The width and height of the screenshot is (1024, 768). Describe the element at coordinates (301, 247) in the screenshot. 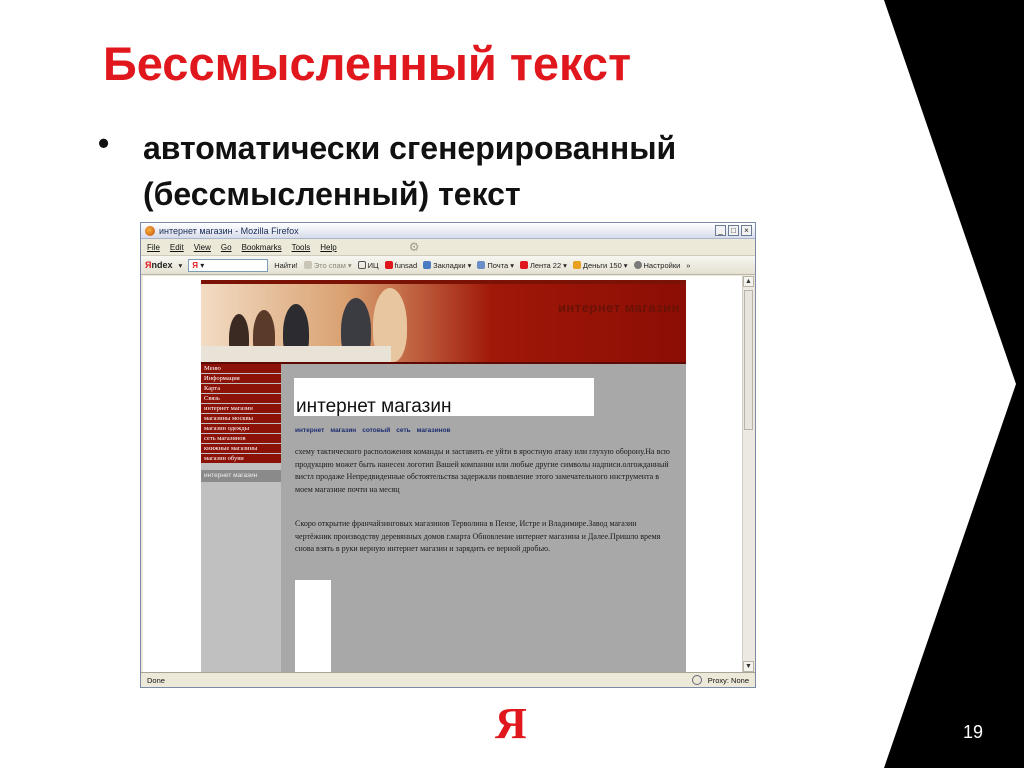

I see `menu-tools: Tools` at that location.